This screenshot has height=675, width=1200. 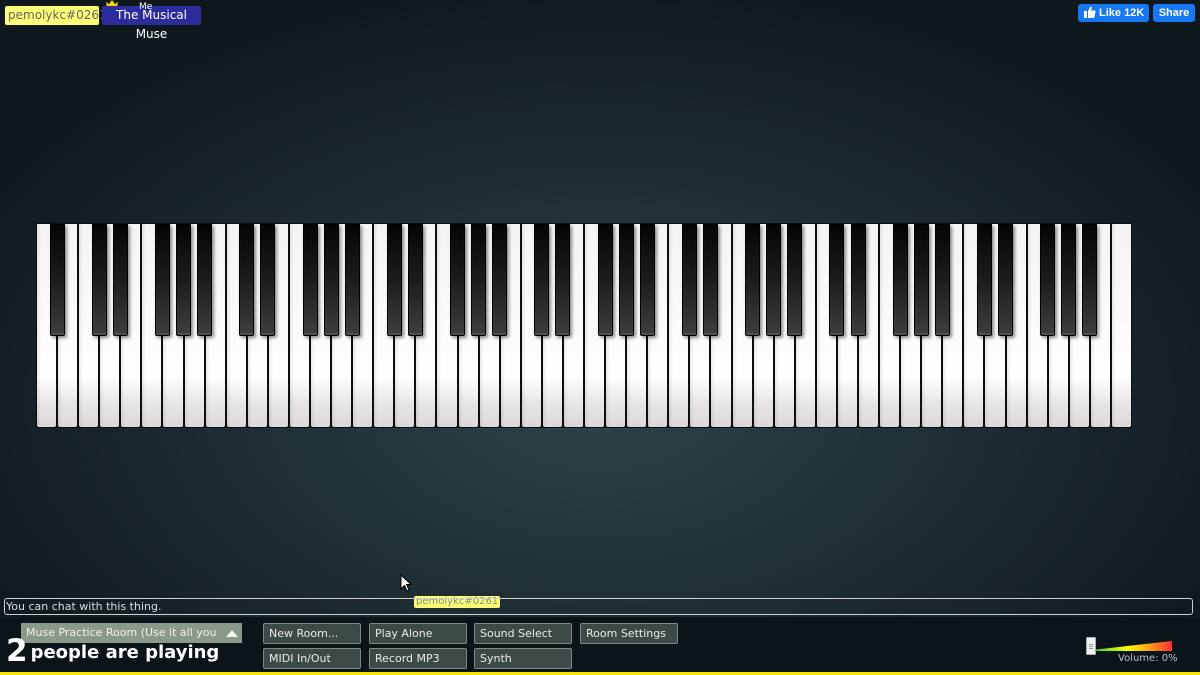 What do you see at coordinates (205, 280) in the screenshot?
I see `black-key-asharp1` at bounding box center [205, 280].